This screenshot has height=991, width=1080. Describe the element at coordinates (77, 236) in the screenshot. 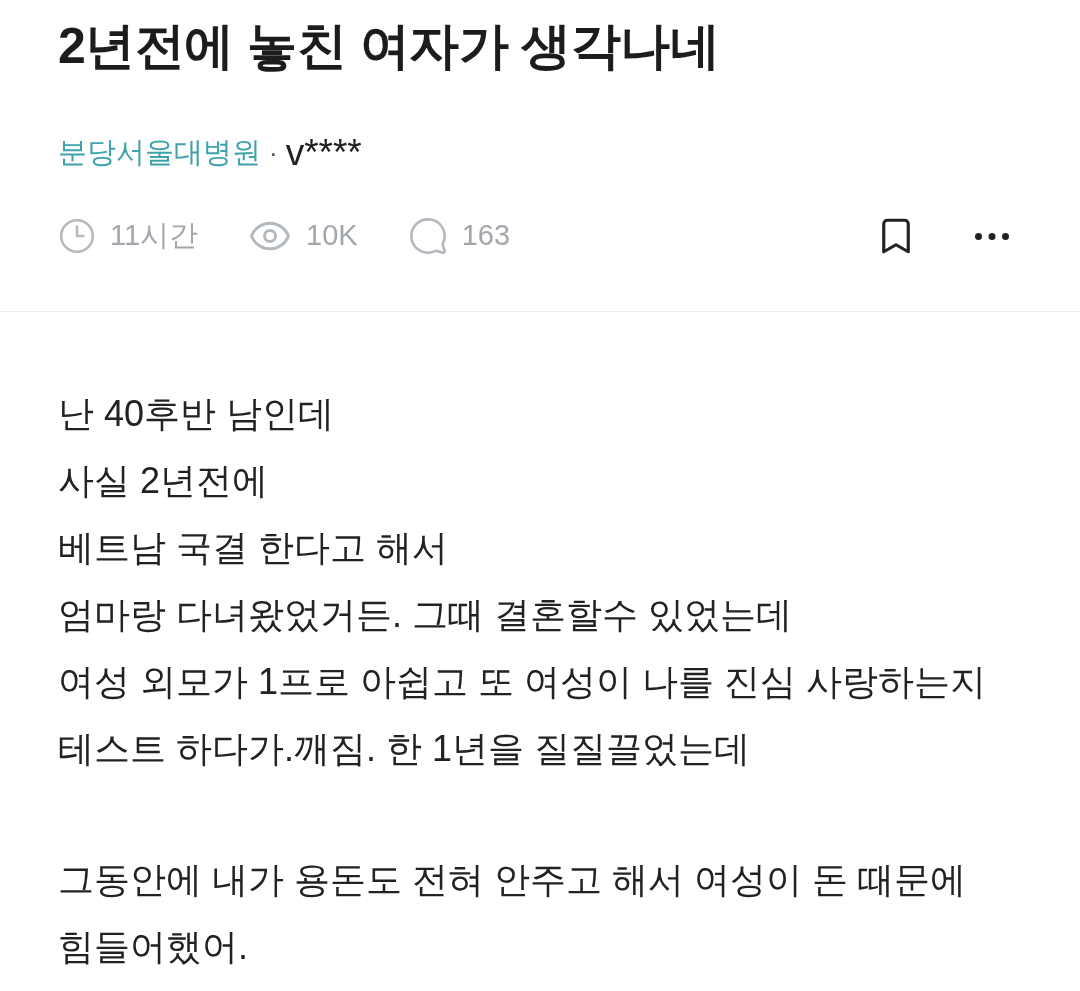

I see `clock-icon` at that location.